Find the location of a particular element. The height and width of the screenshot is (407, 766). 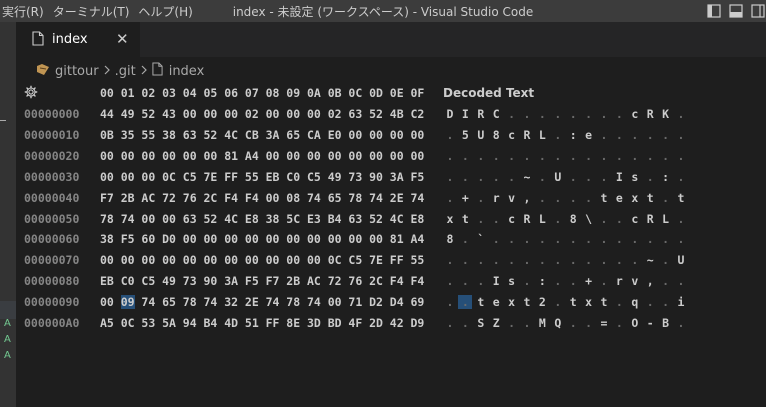

decoded-char: r is located at coordinates (496, 198).